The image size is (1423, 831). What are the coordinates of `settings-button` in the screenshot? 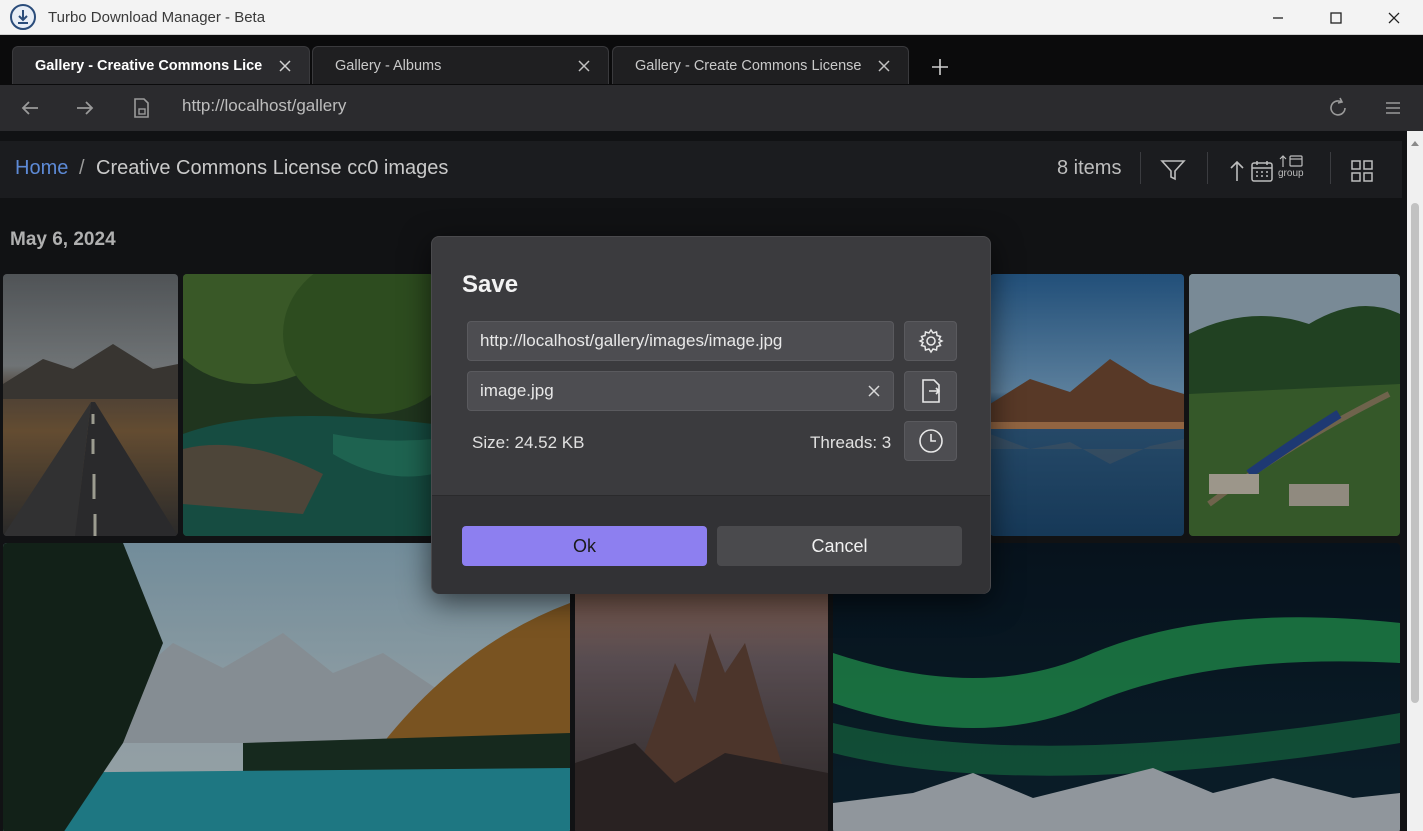 It's located at (930, 341).